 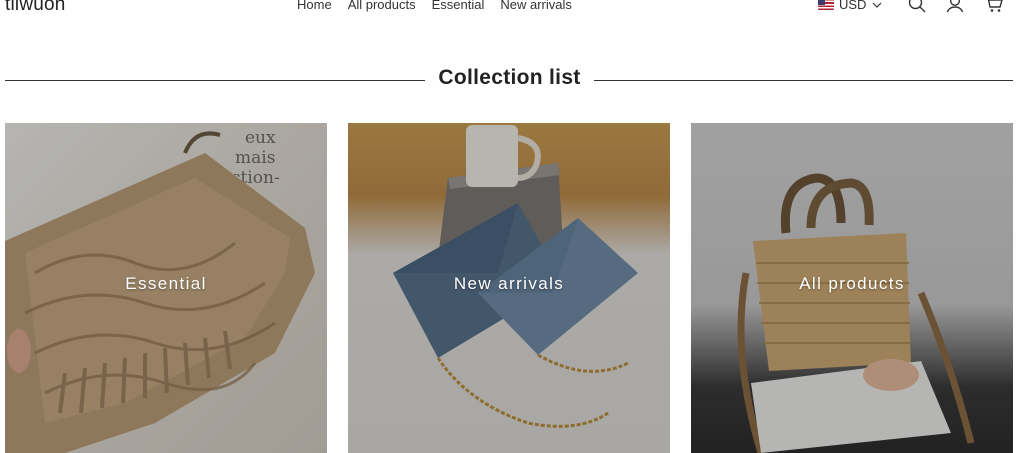 I want to click on collection-label-new-arrivals: New arrivals, so click(x=509, y=283).